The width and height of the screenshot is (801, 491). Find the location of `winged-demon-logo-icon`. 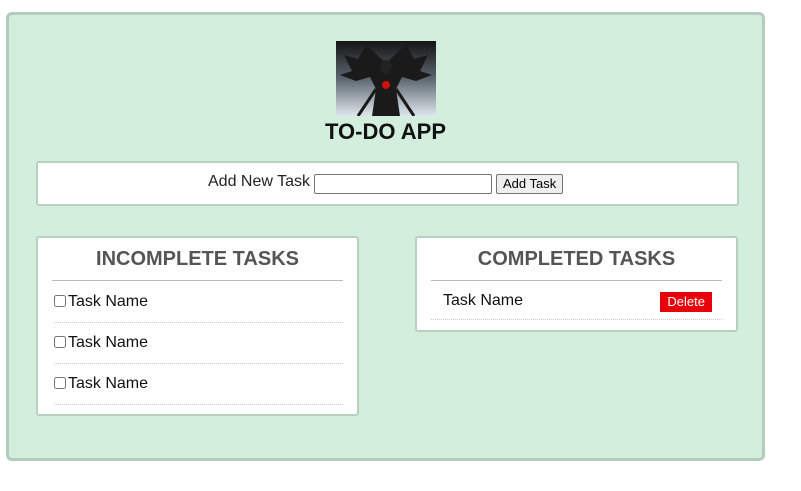

winged-demon-logo-icon is located at coordinates (386, 78).